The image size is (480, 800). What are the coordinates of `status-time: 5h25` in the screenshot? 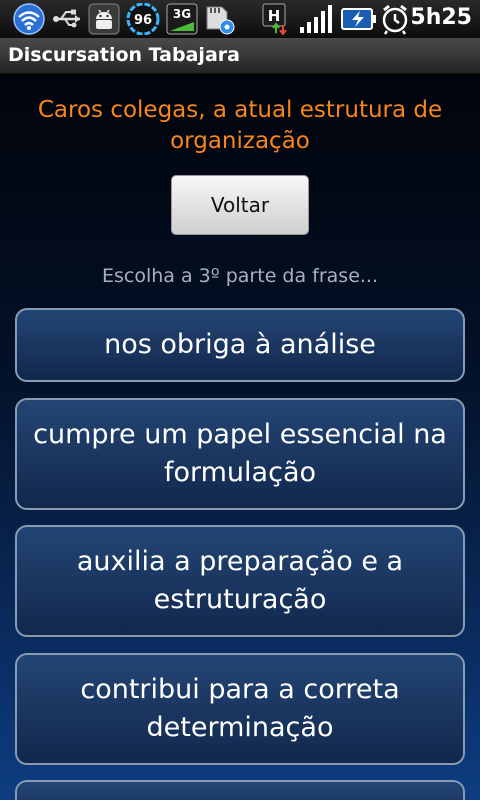 It's located at (441, 17).